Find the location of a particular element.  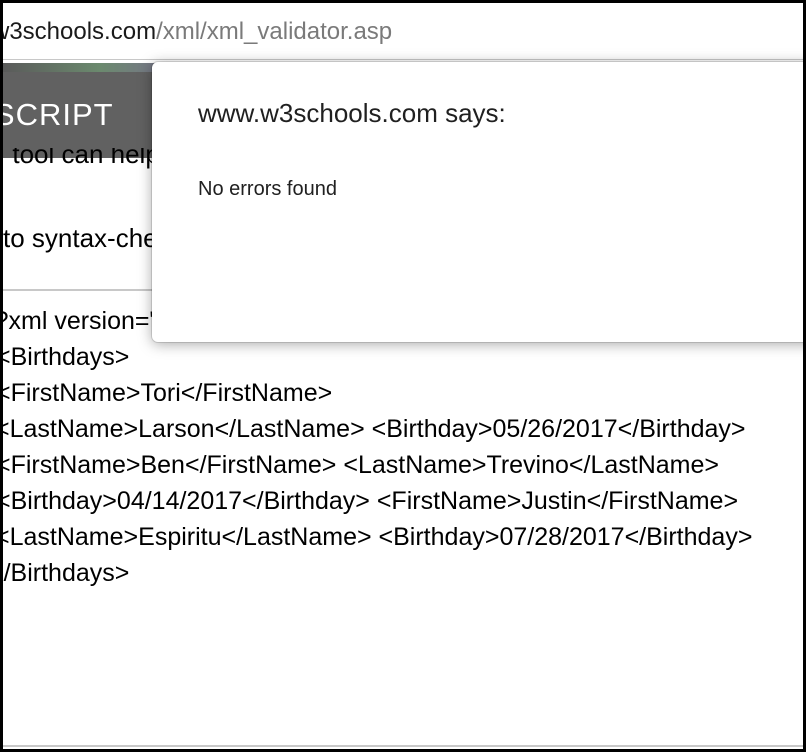

editor-bottom-border is located at coordinates (403, 746).